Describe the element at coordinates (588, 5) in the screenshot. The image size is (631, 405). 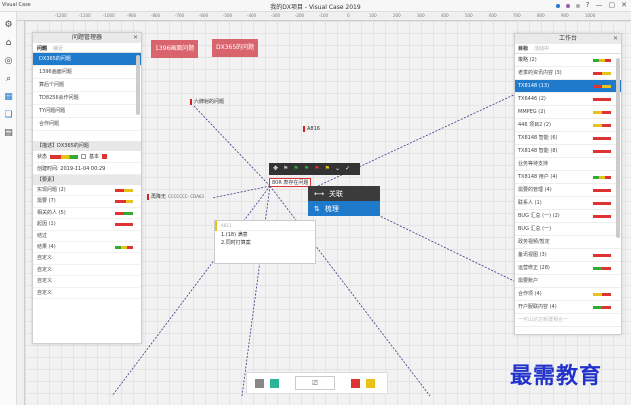
I see `help-button: ?` at that location.